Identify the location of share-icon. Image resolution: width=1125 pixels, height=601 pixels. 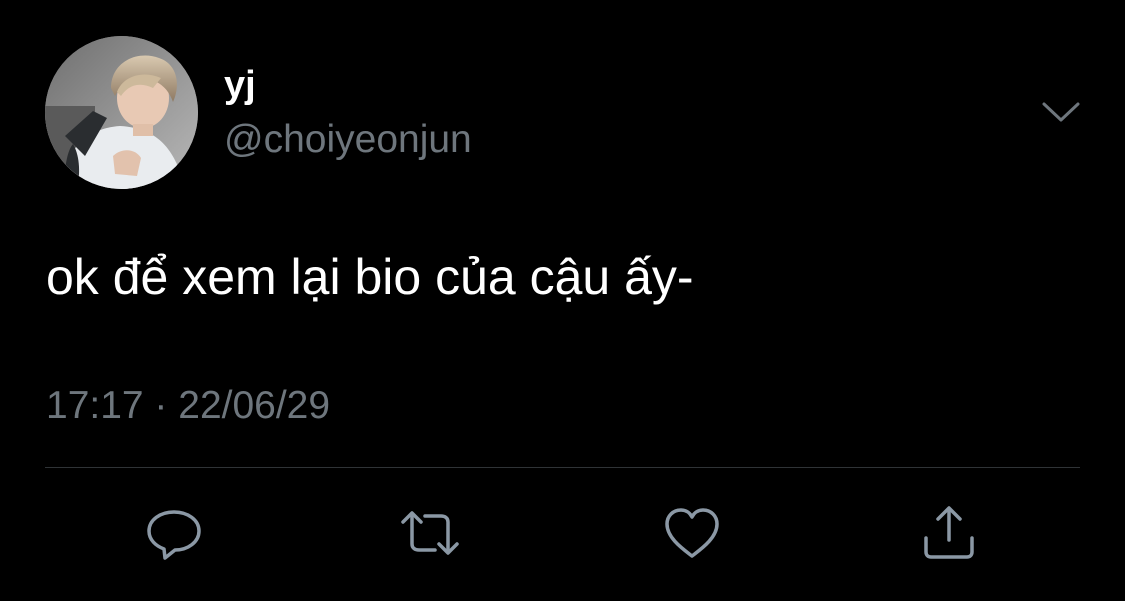
(949, 532).